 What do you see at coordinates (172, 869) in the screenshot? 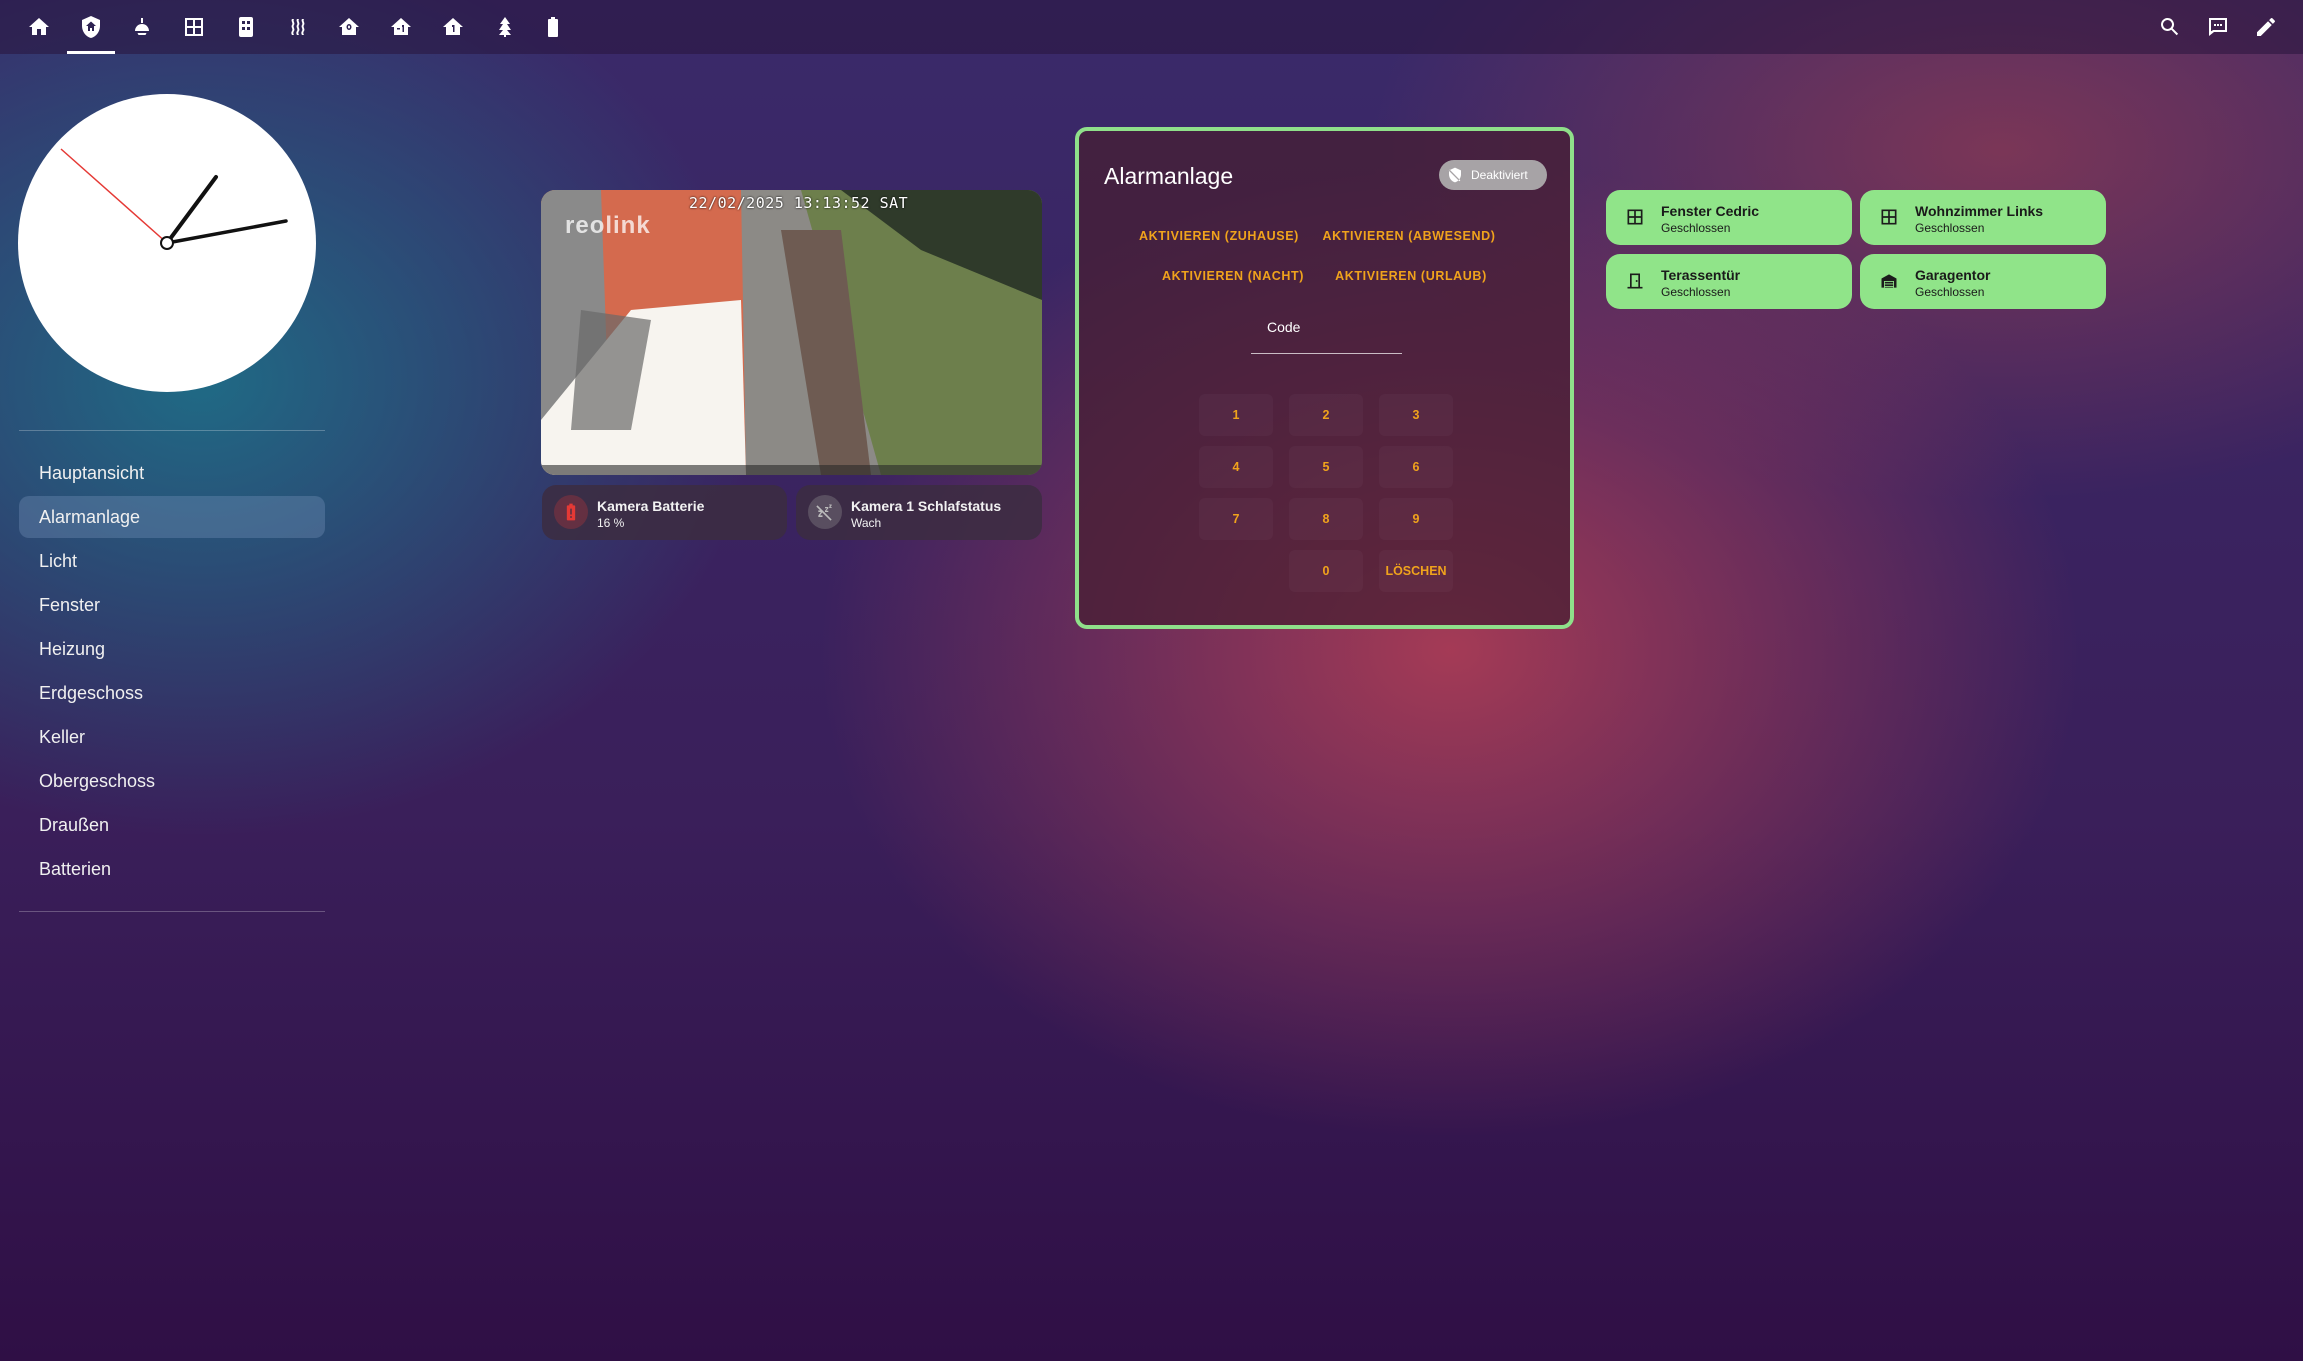
I see `sidebar-item-batterien: Batterien` at bounding box center [172, 869].